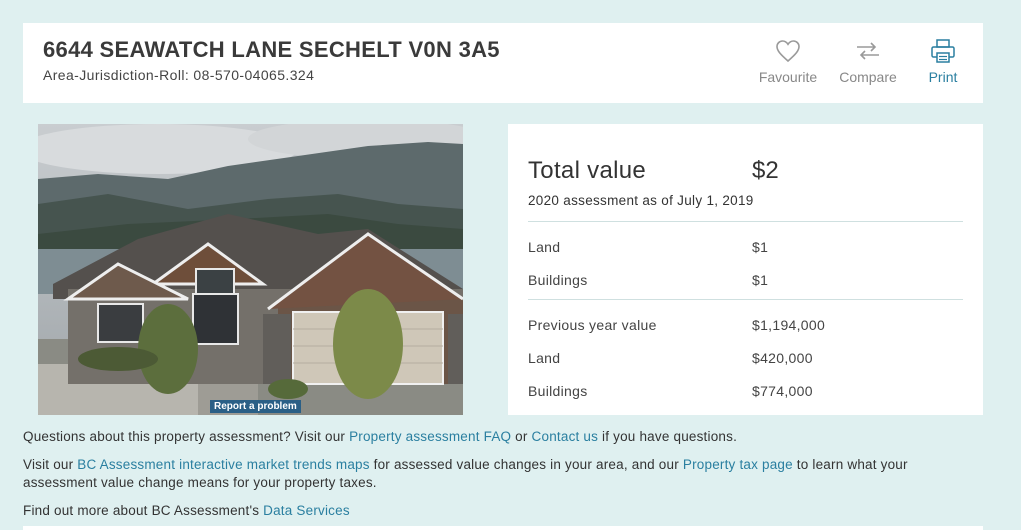 The width and height of the screenshot is (1021, 530). What do you see at coordinates (868, 61) in the screenshot?
I see `compare-button: Compare` at bounding box center [868, 61].